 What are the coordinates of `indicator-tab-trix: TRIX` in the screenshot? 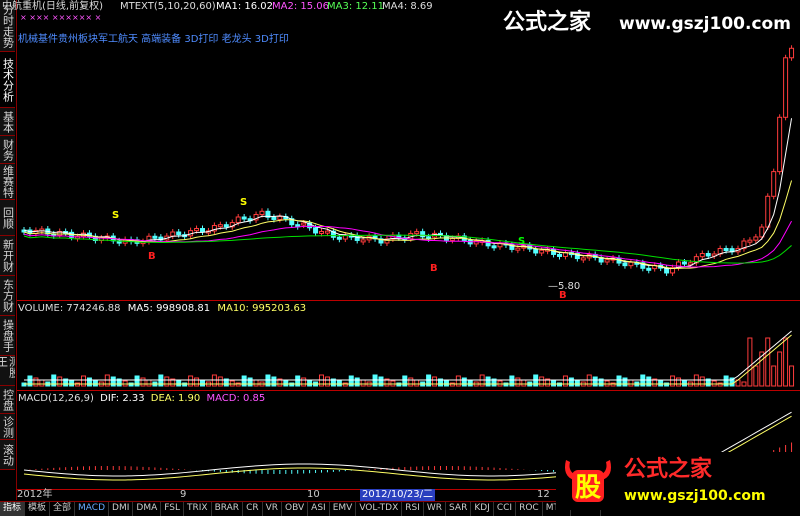 It's located at (198, 509).